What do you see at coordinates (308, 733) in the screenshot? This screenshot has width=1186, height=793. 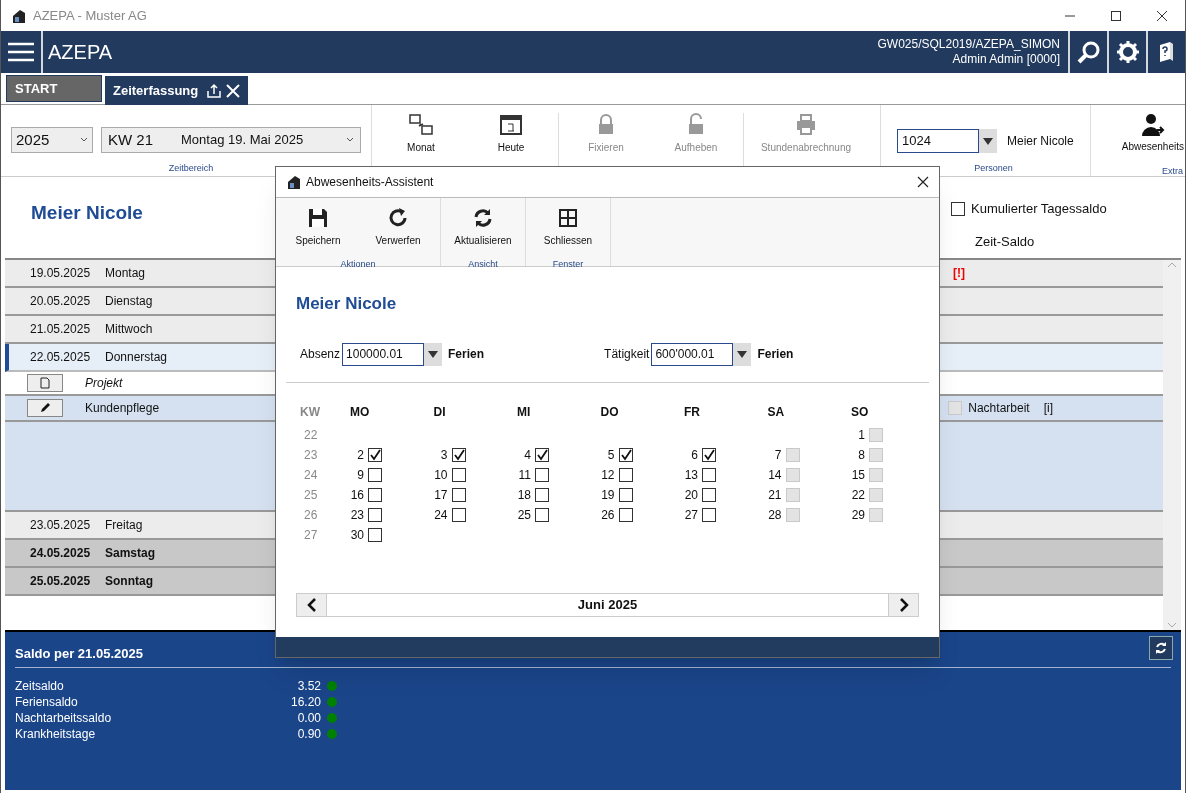 I see `saldo-value: 0.90` at bounding box center [308, 733].